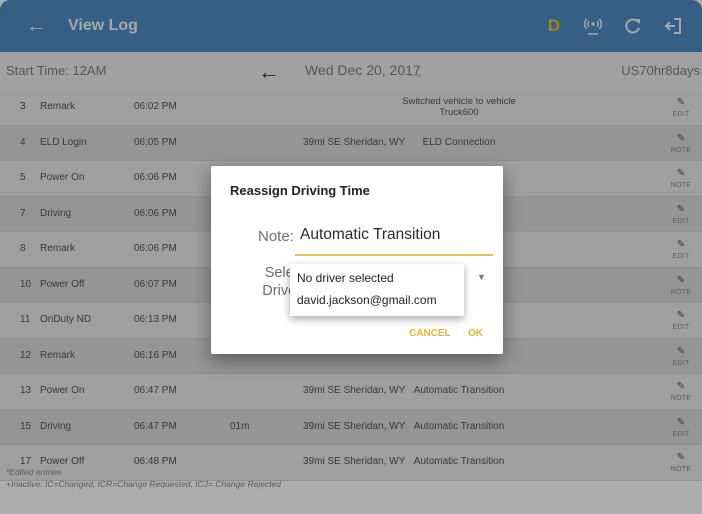  I want to click on note-label: Note:, so click(276, 236).